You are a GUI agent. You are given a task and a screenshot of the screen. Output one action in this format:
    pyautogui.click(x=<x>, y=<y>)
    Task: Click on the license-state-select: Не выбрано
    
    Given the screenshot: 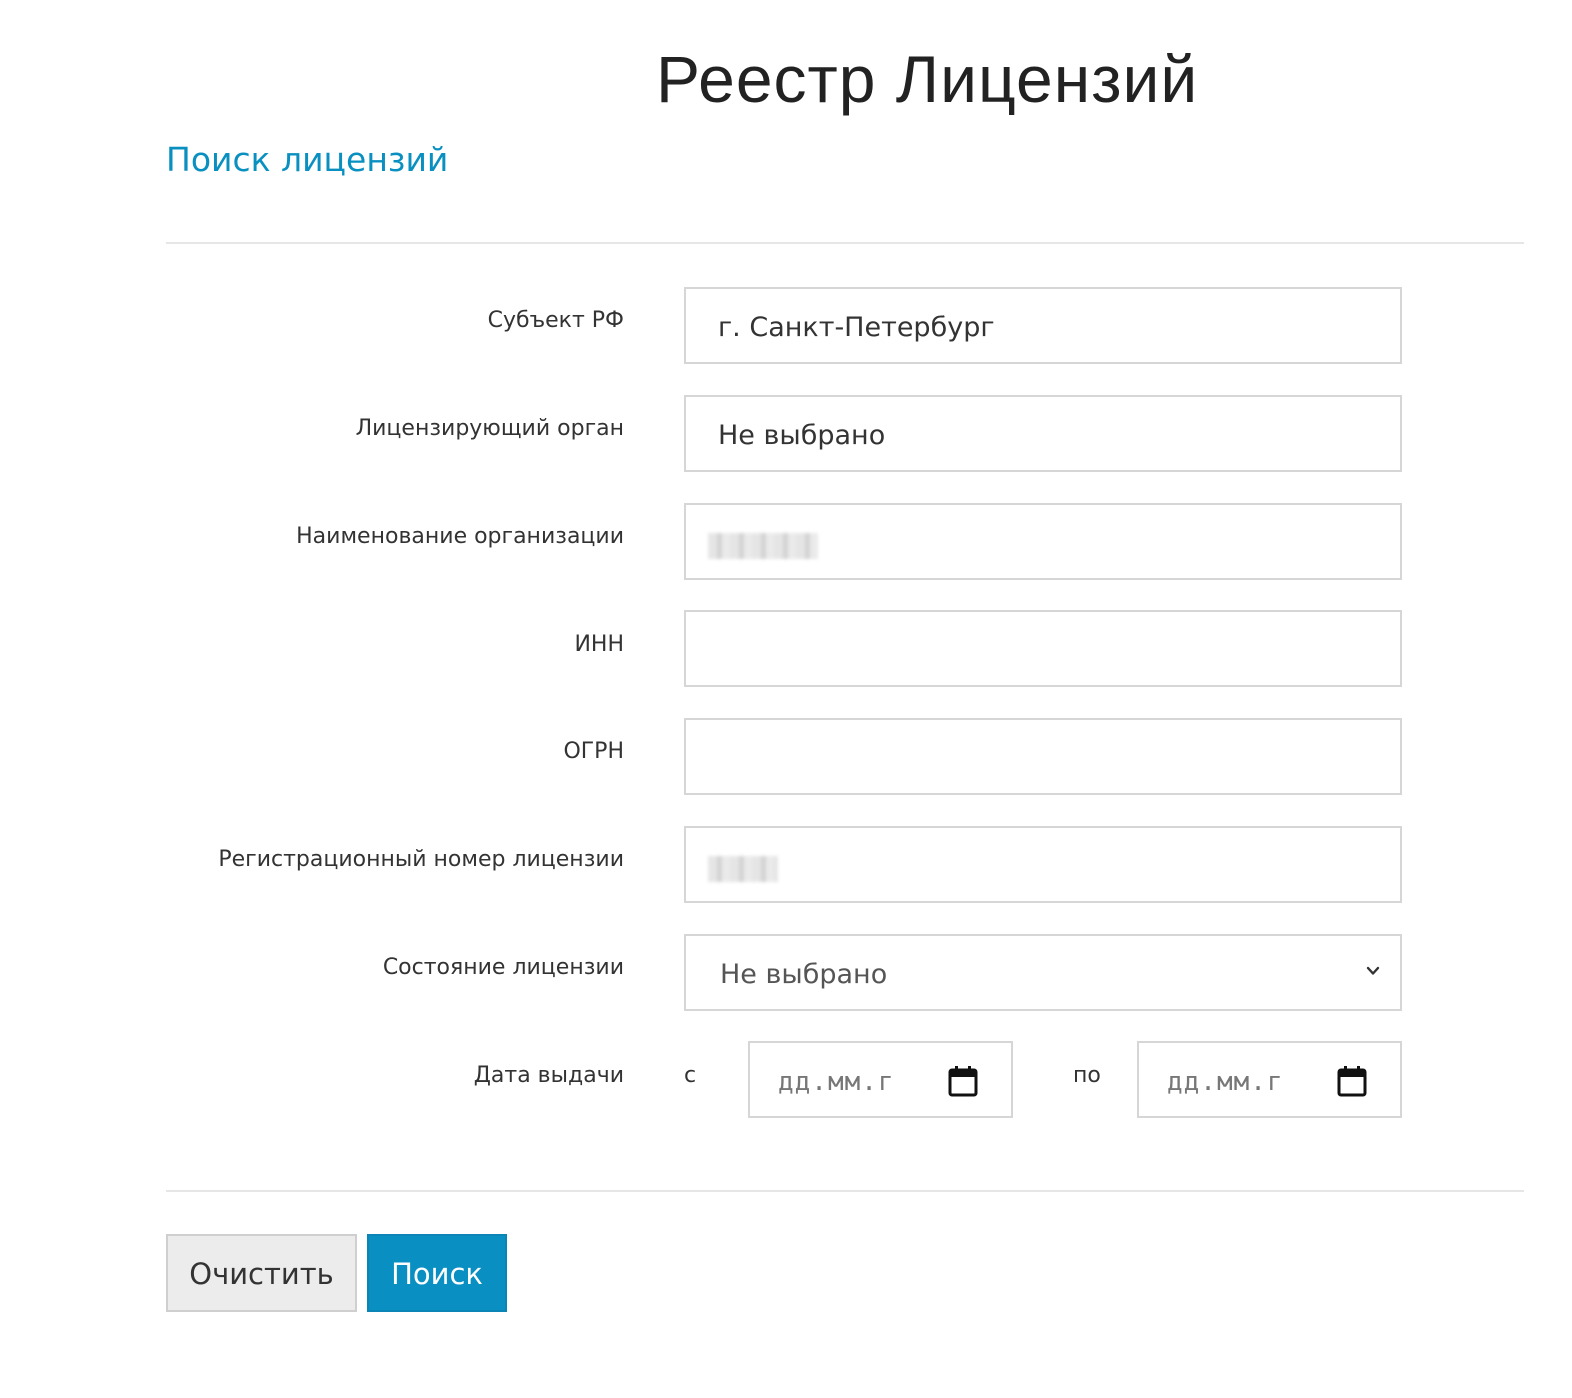 What is the action you would take?
    pyautogui.click(x=1043, y=972)
    